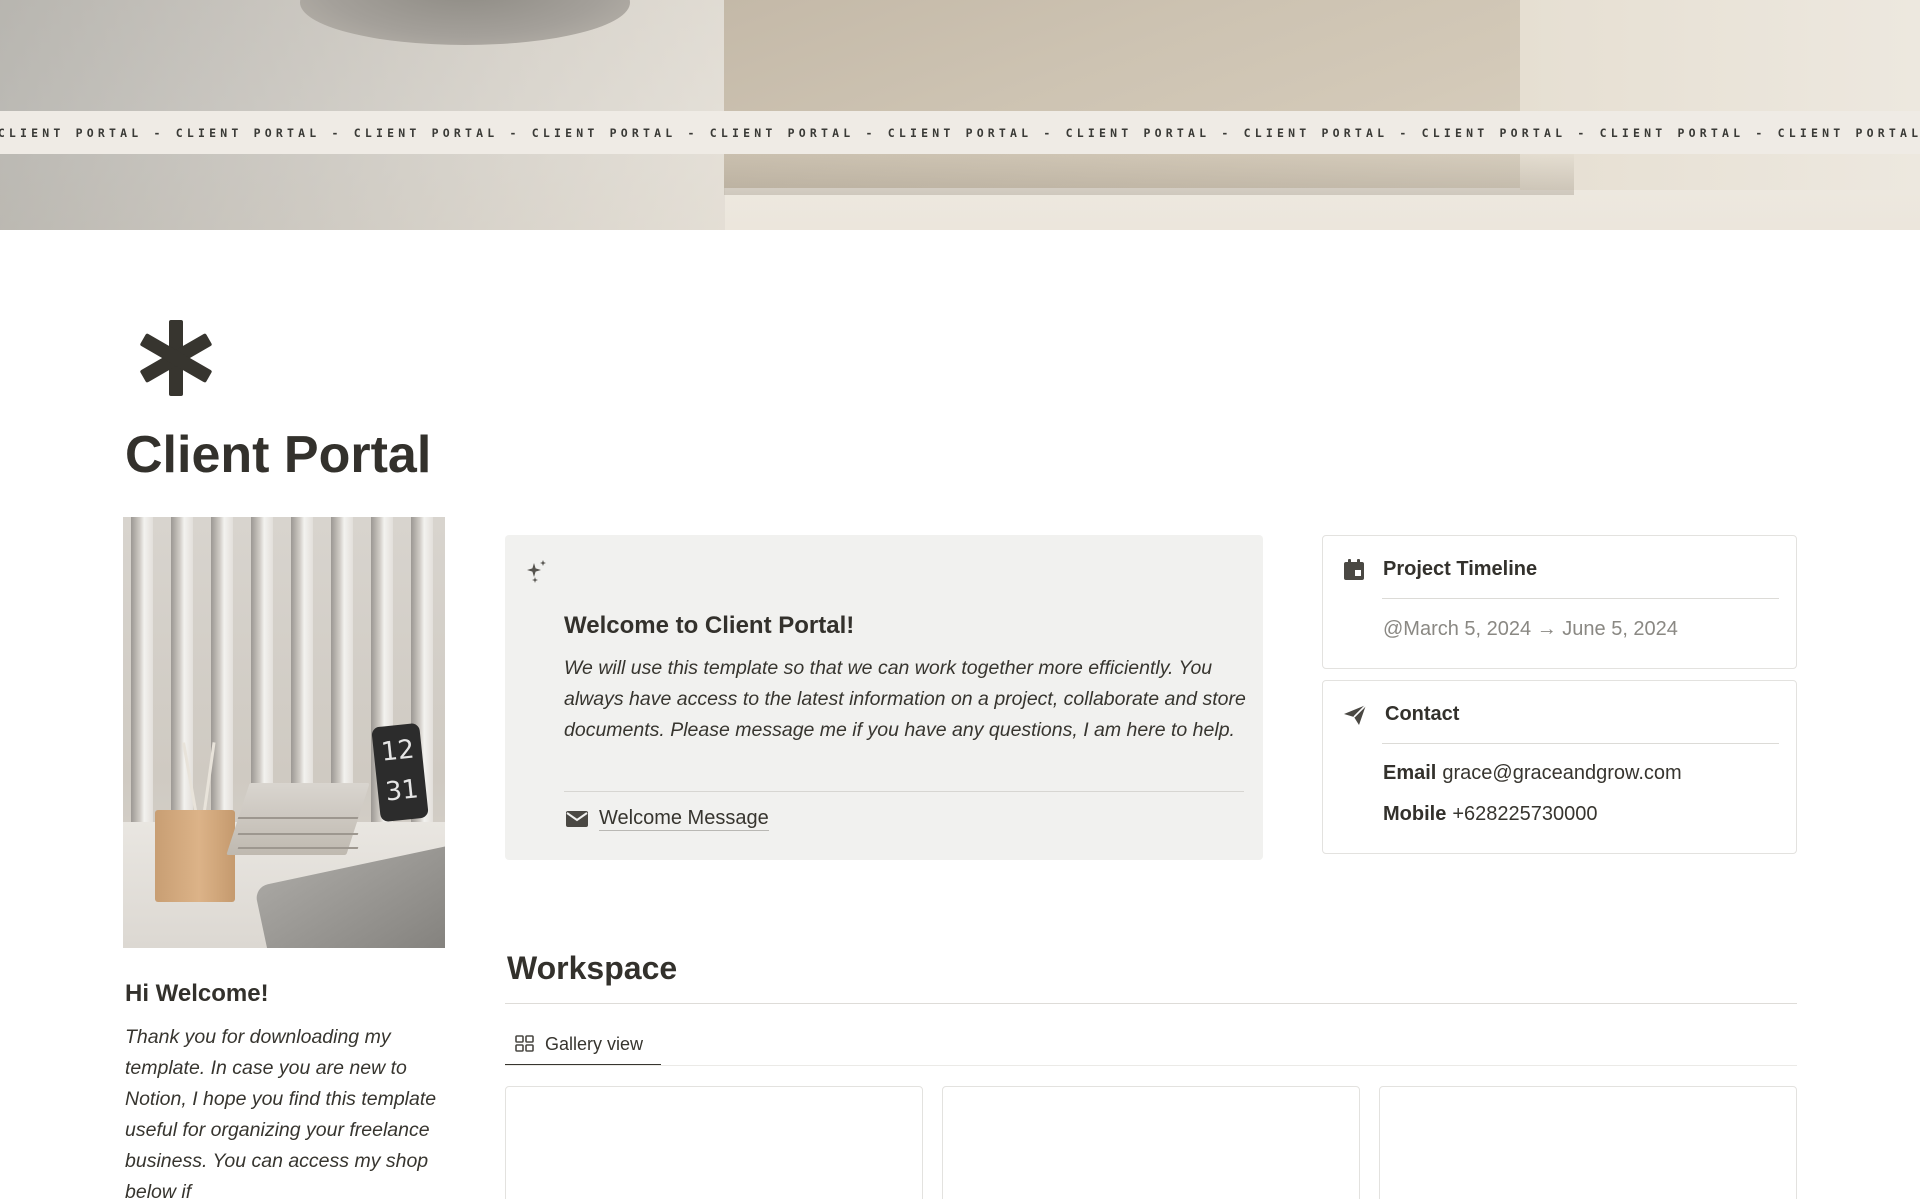  I want to click on sparkles-icon, so click(536, 571).